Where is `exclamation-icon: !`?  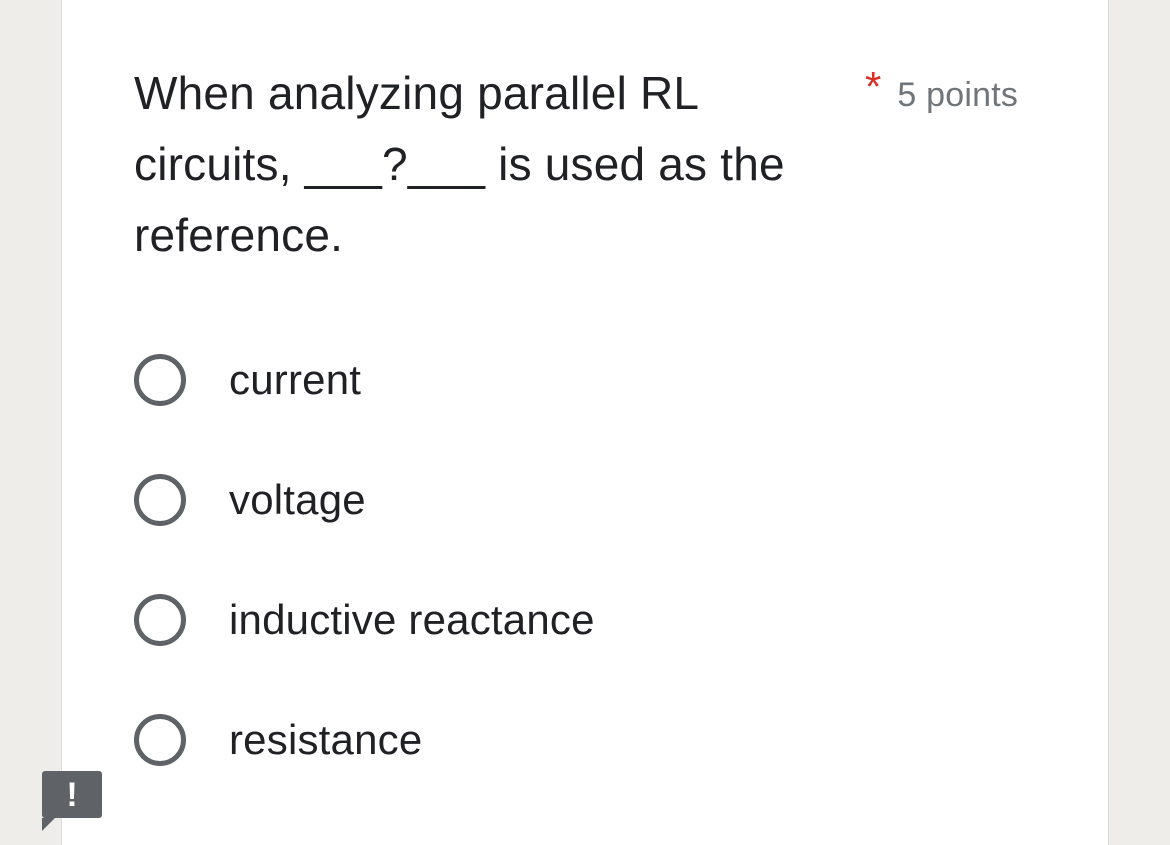 exclamation-icon: ! is located at coordinates (72, 794).